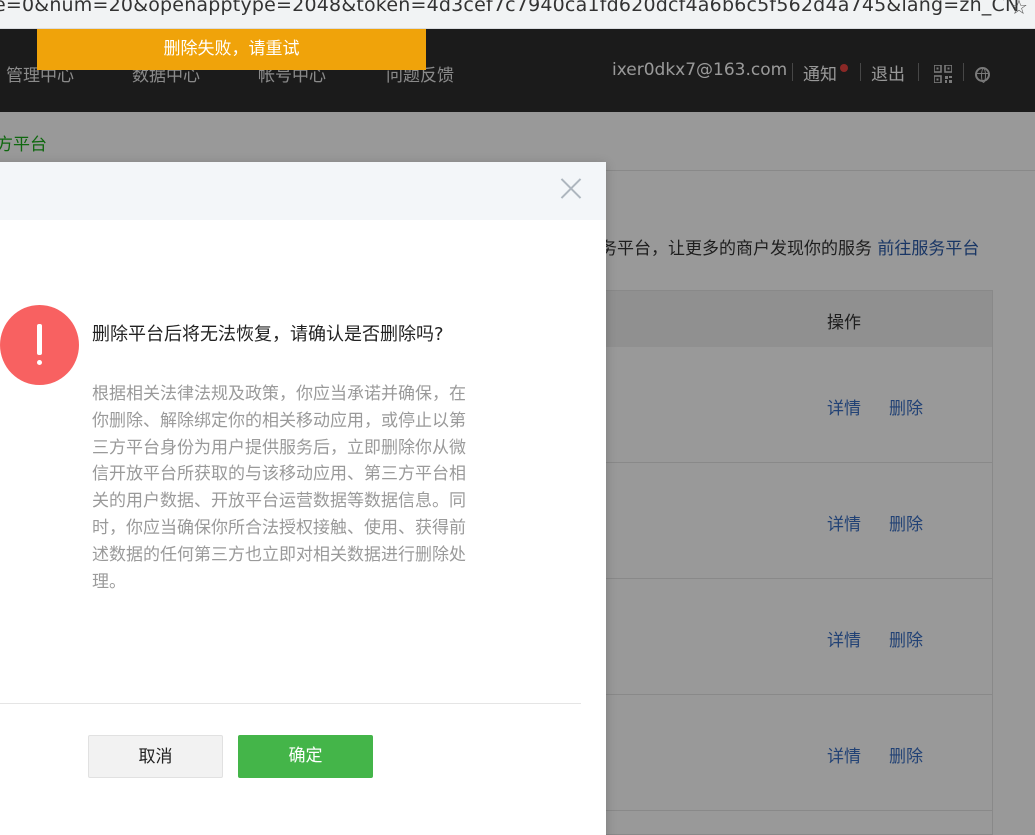 The width and height of the screenshot is (1035, 835). I want to click on warning-icon-dot, so click(39, 362).